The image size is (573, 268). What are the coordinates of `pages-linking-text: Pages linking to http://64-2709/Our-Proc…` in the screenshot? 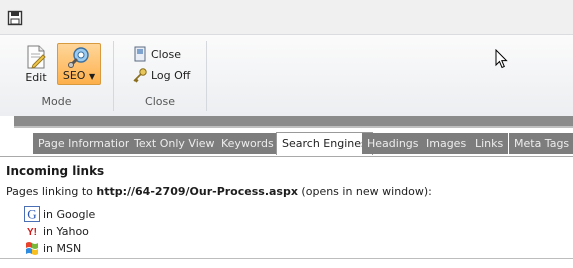 It's located at (219, 191).